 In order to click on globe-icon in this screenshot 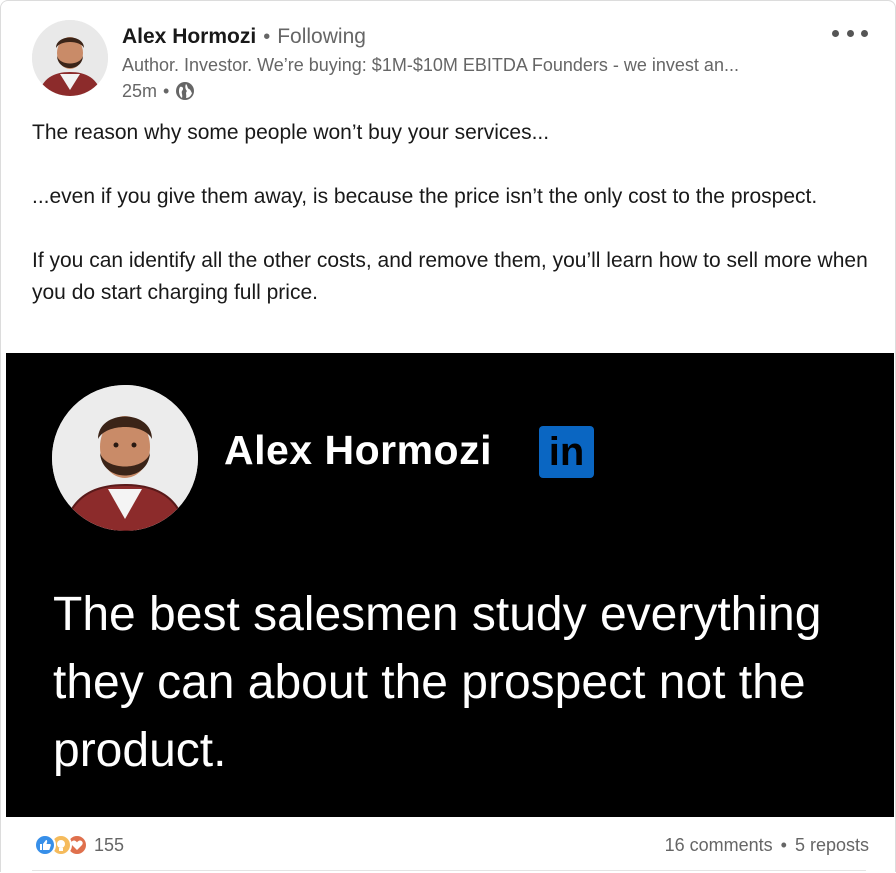, I will do `click(185, 91)`.